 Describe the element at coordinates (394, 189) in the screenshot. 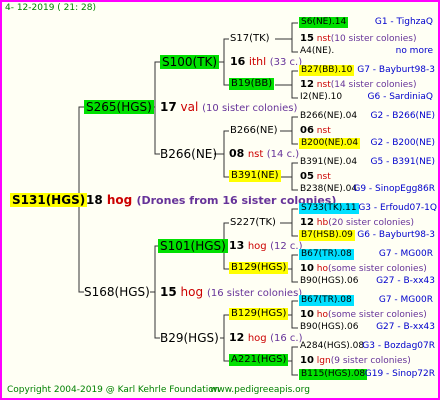

I see `gen4-info-8: G9 - SinopEgg86R` at that location.